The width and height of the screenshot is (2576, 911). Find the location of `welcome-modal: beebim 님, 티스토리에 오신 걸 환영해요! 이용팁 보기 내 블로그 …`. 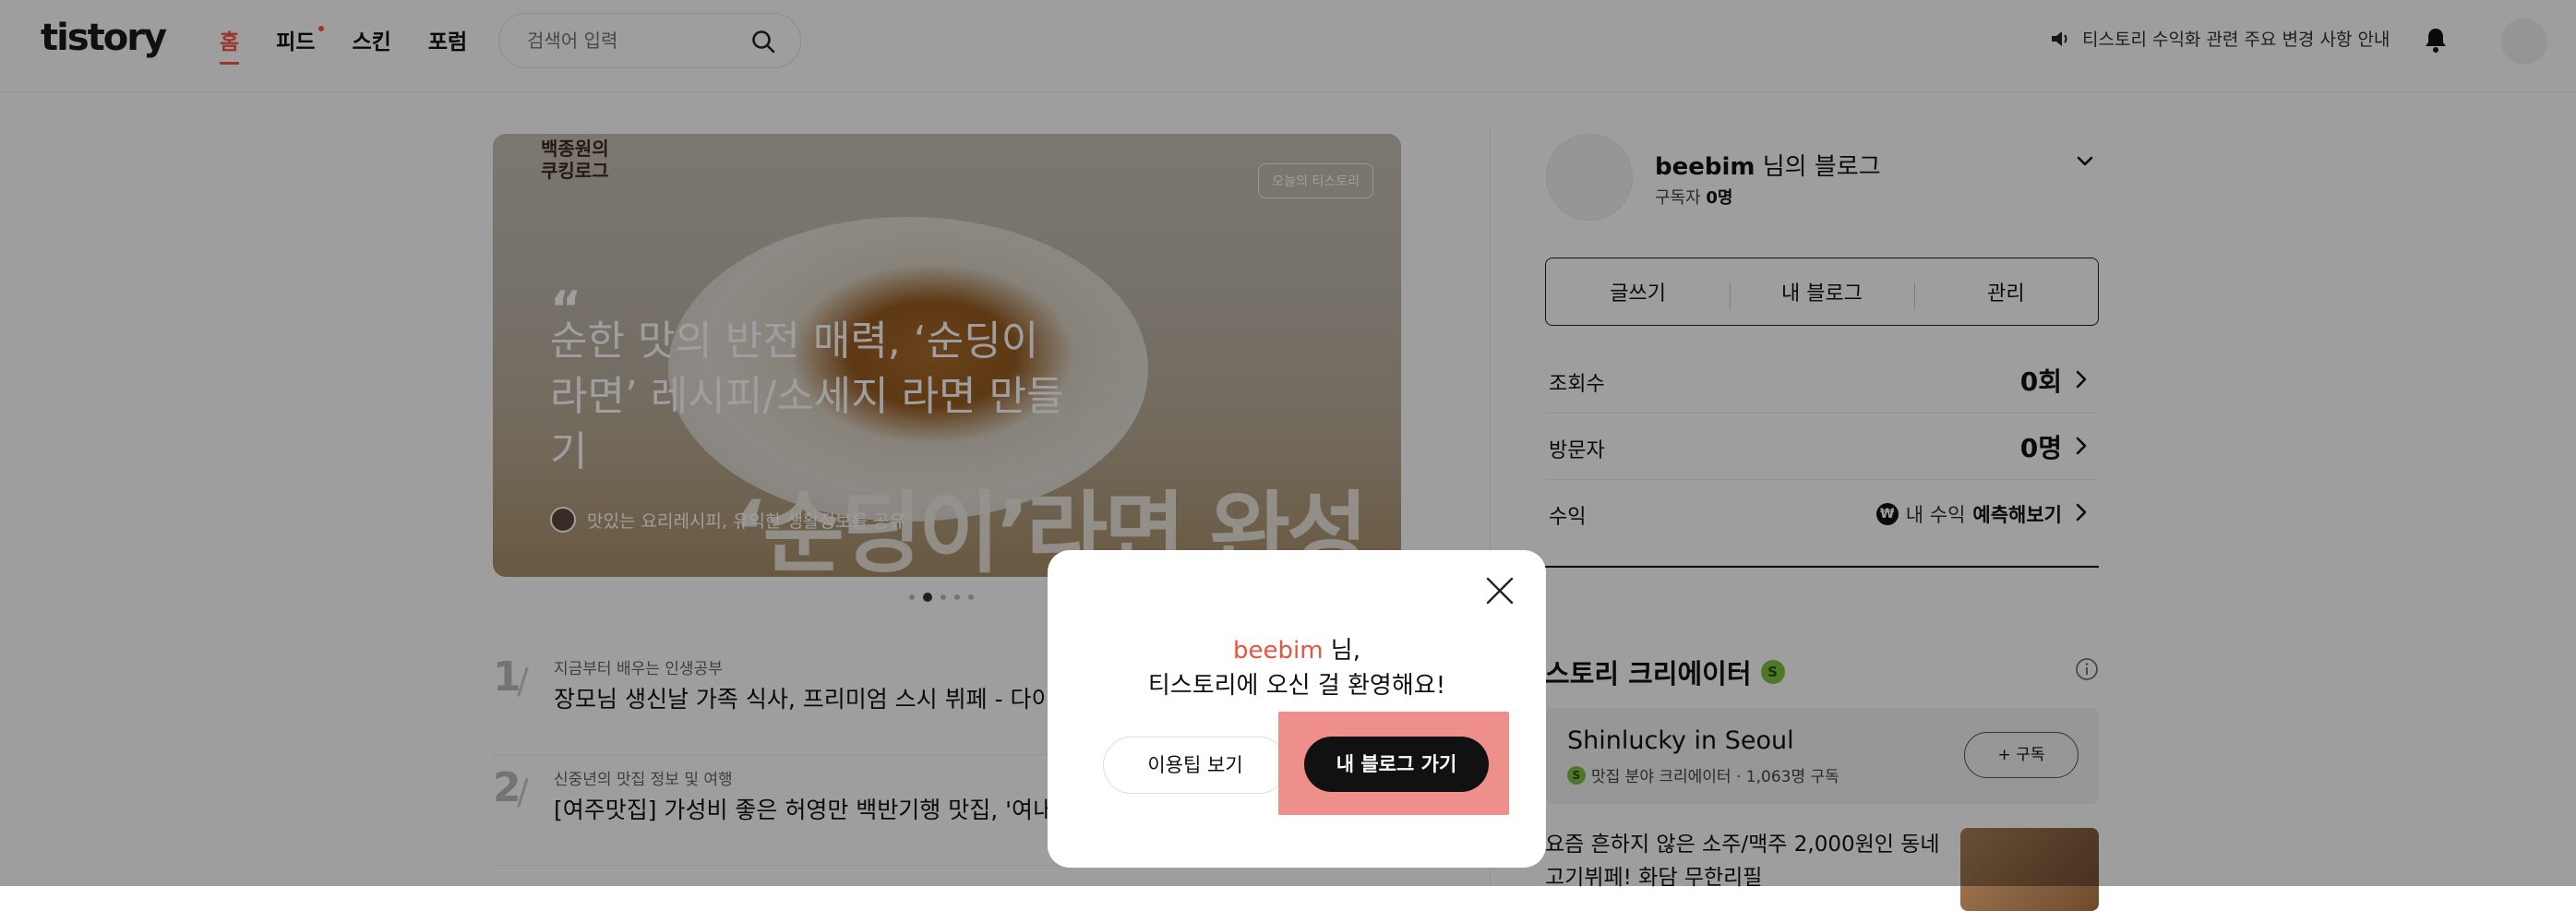

welcome-modal: beebim 님, 티스토리에 오신 걸 환영해요! 이용팁 보기 내 블로그 … is located at coordinates (1297, 709).